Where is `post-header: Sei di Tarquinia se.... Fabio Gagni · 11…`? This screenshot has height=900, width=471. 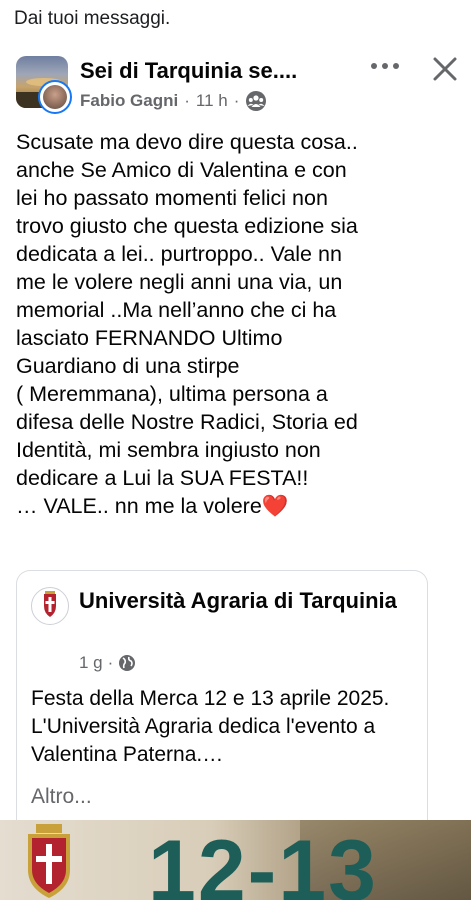 post-header: Sei di Tarquinia se.... Fabio Gagni · 11… is located at coordinates (237, 85).